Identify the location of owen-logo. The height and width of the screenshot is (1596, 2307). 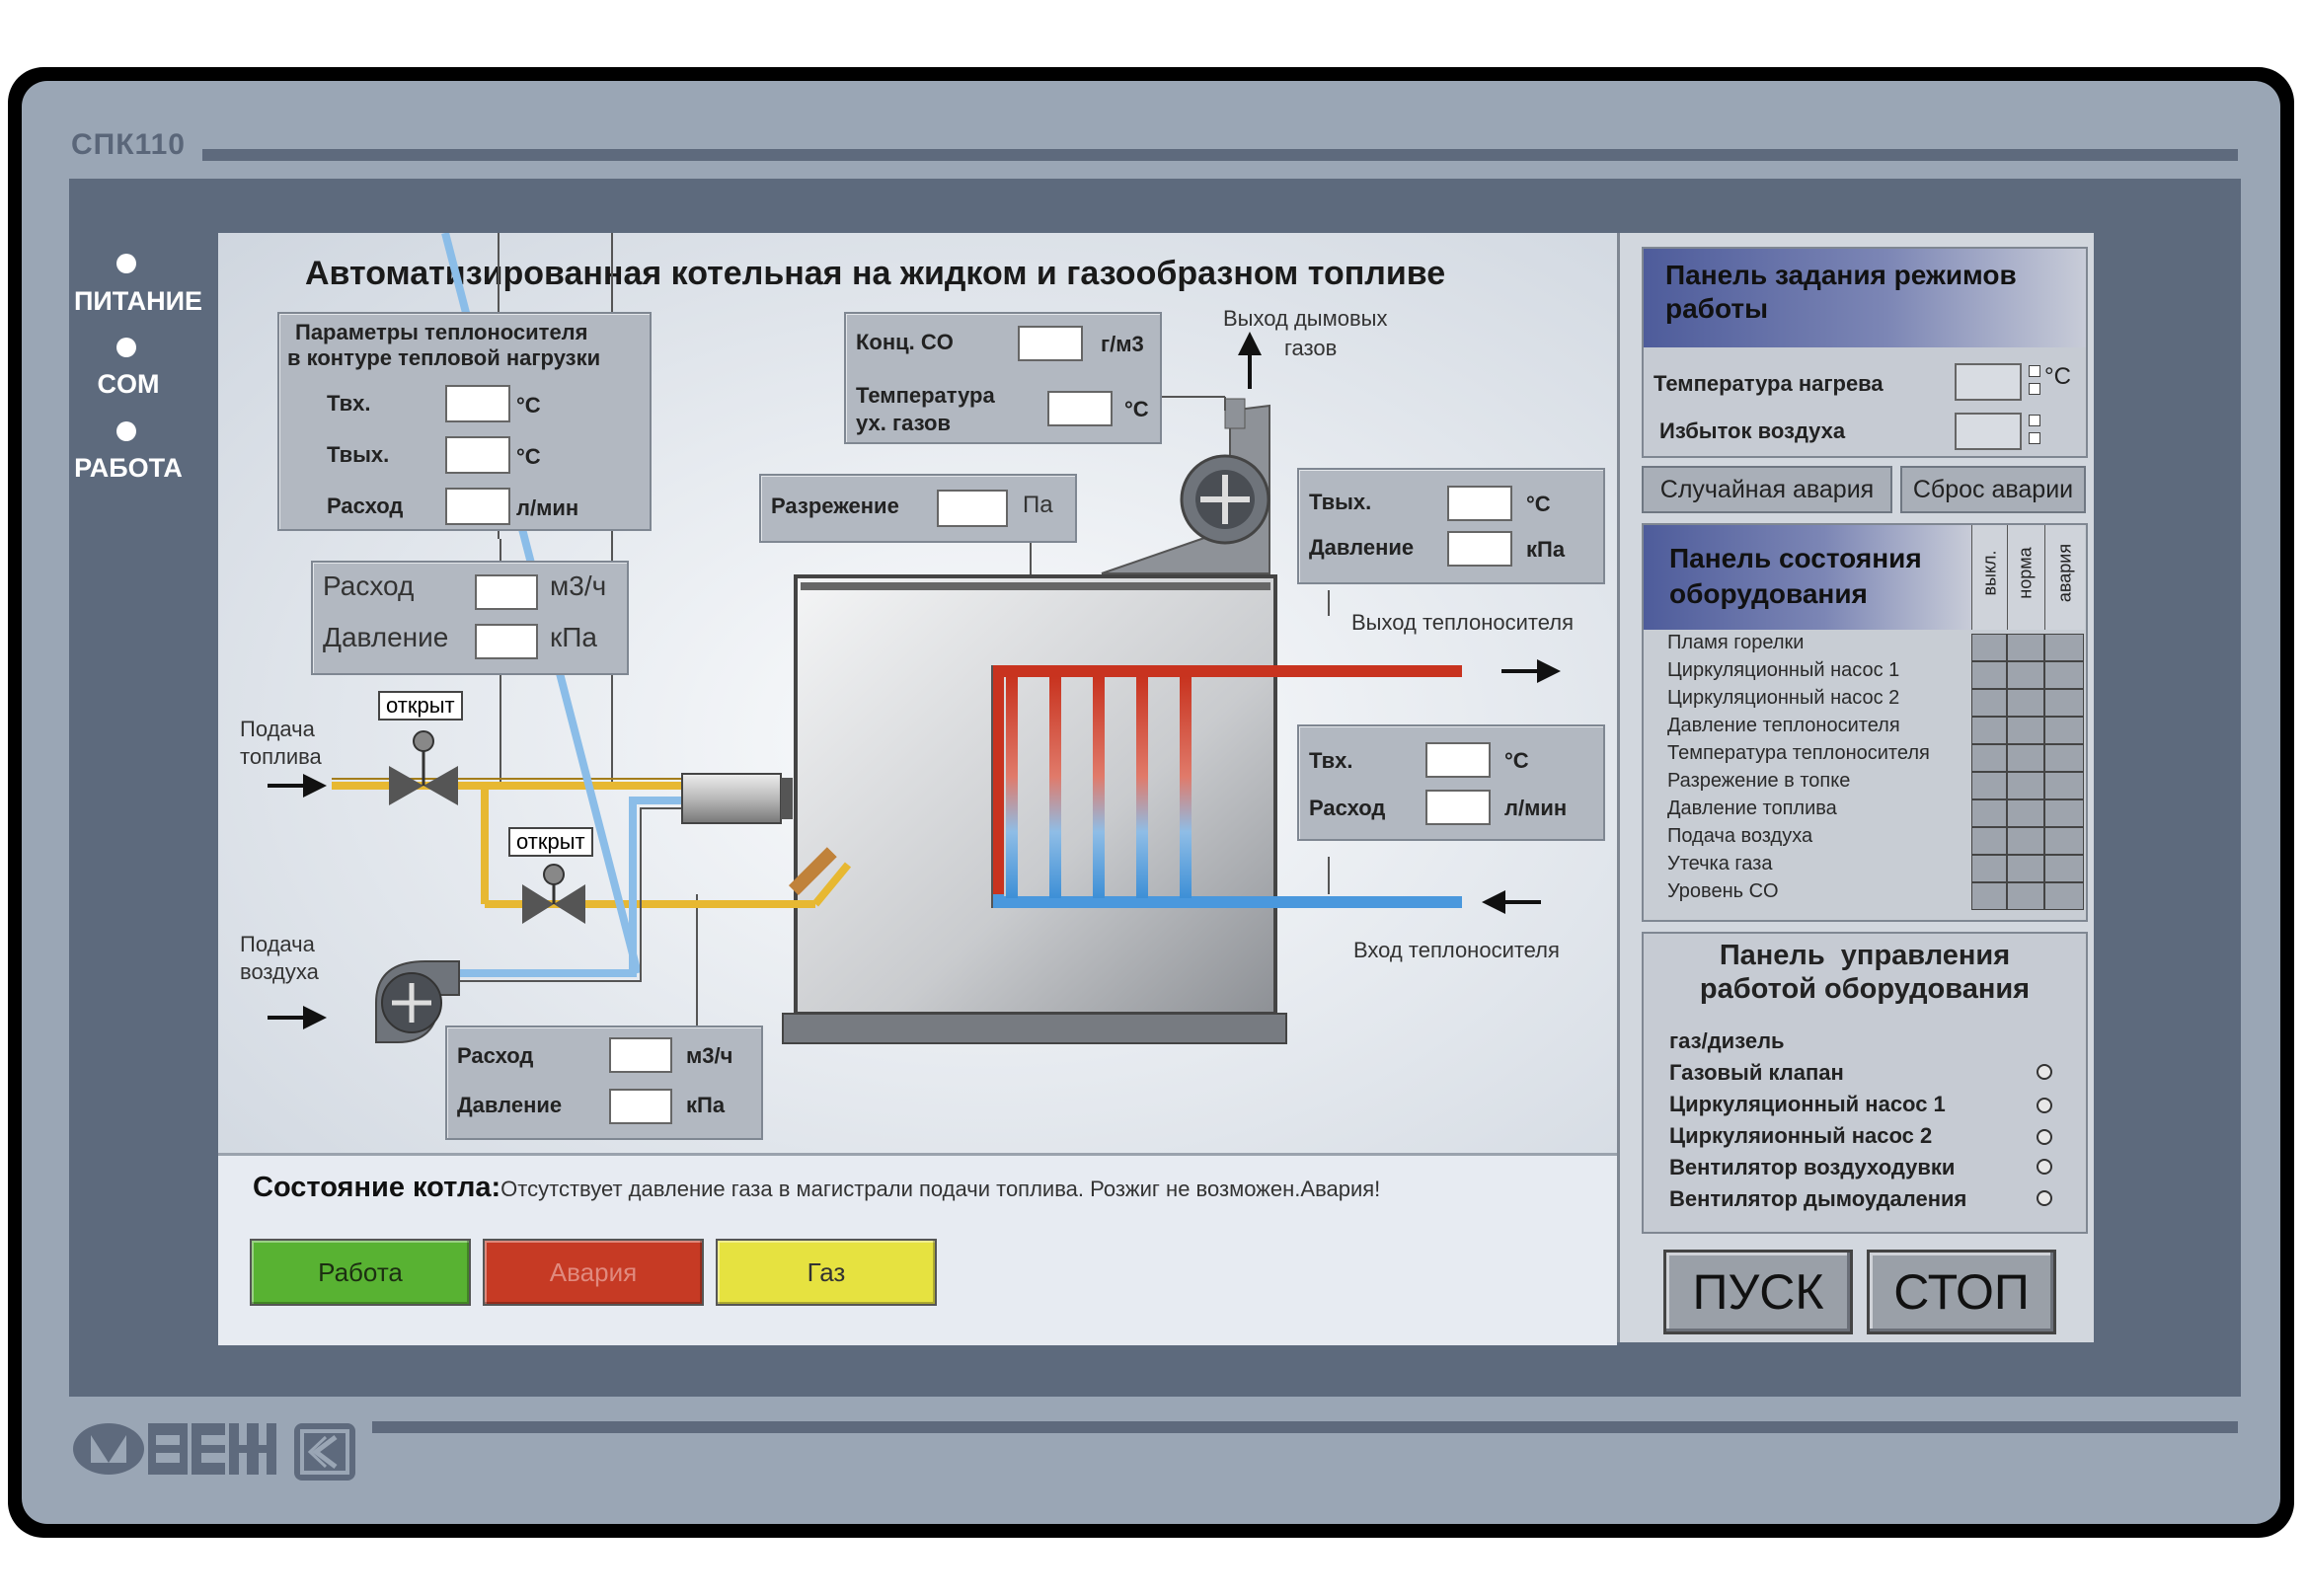
(173, 1449).